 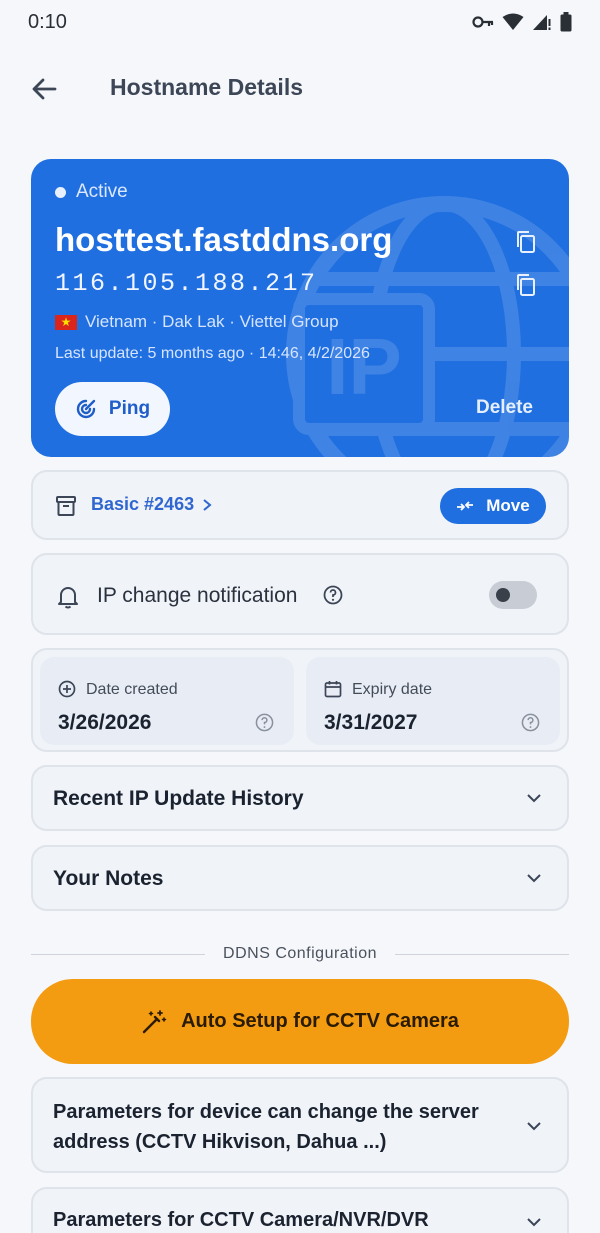 What do you see at coordinates (132, 689) in the screenshot?
I see `date-created-label: Date created` at bounding box center [132, 689].